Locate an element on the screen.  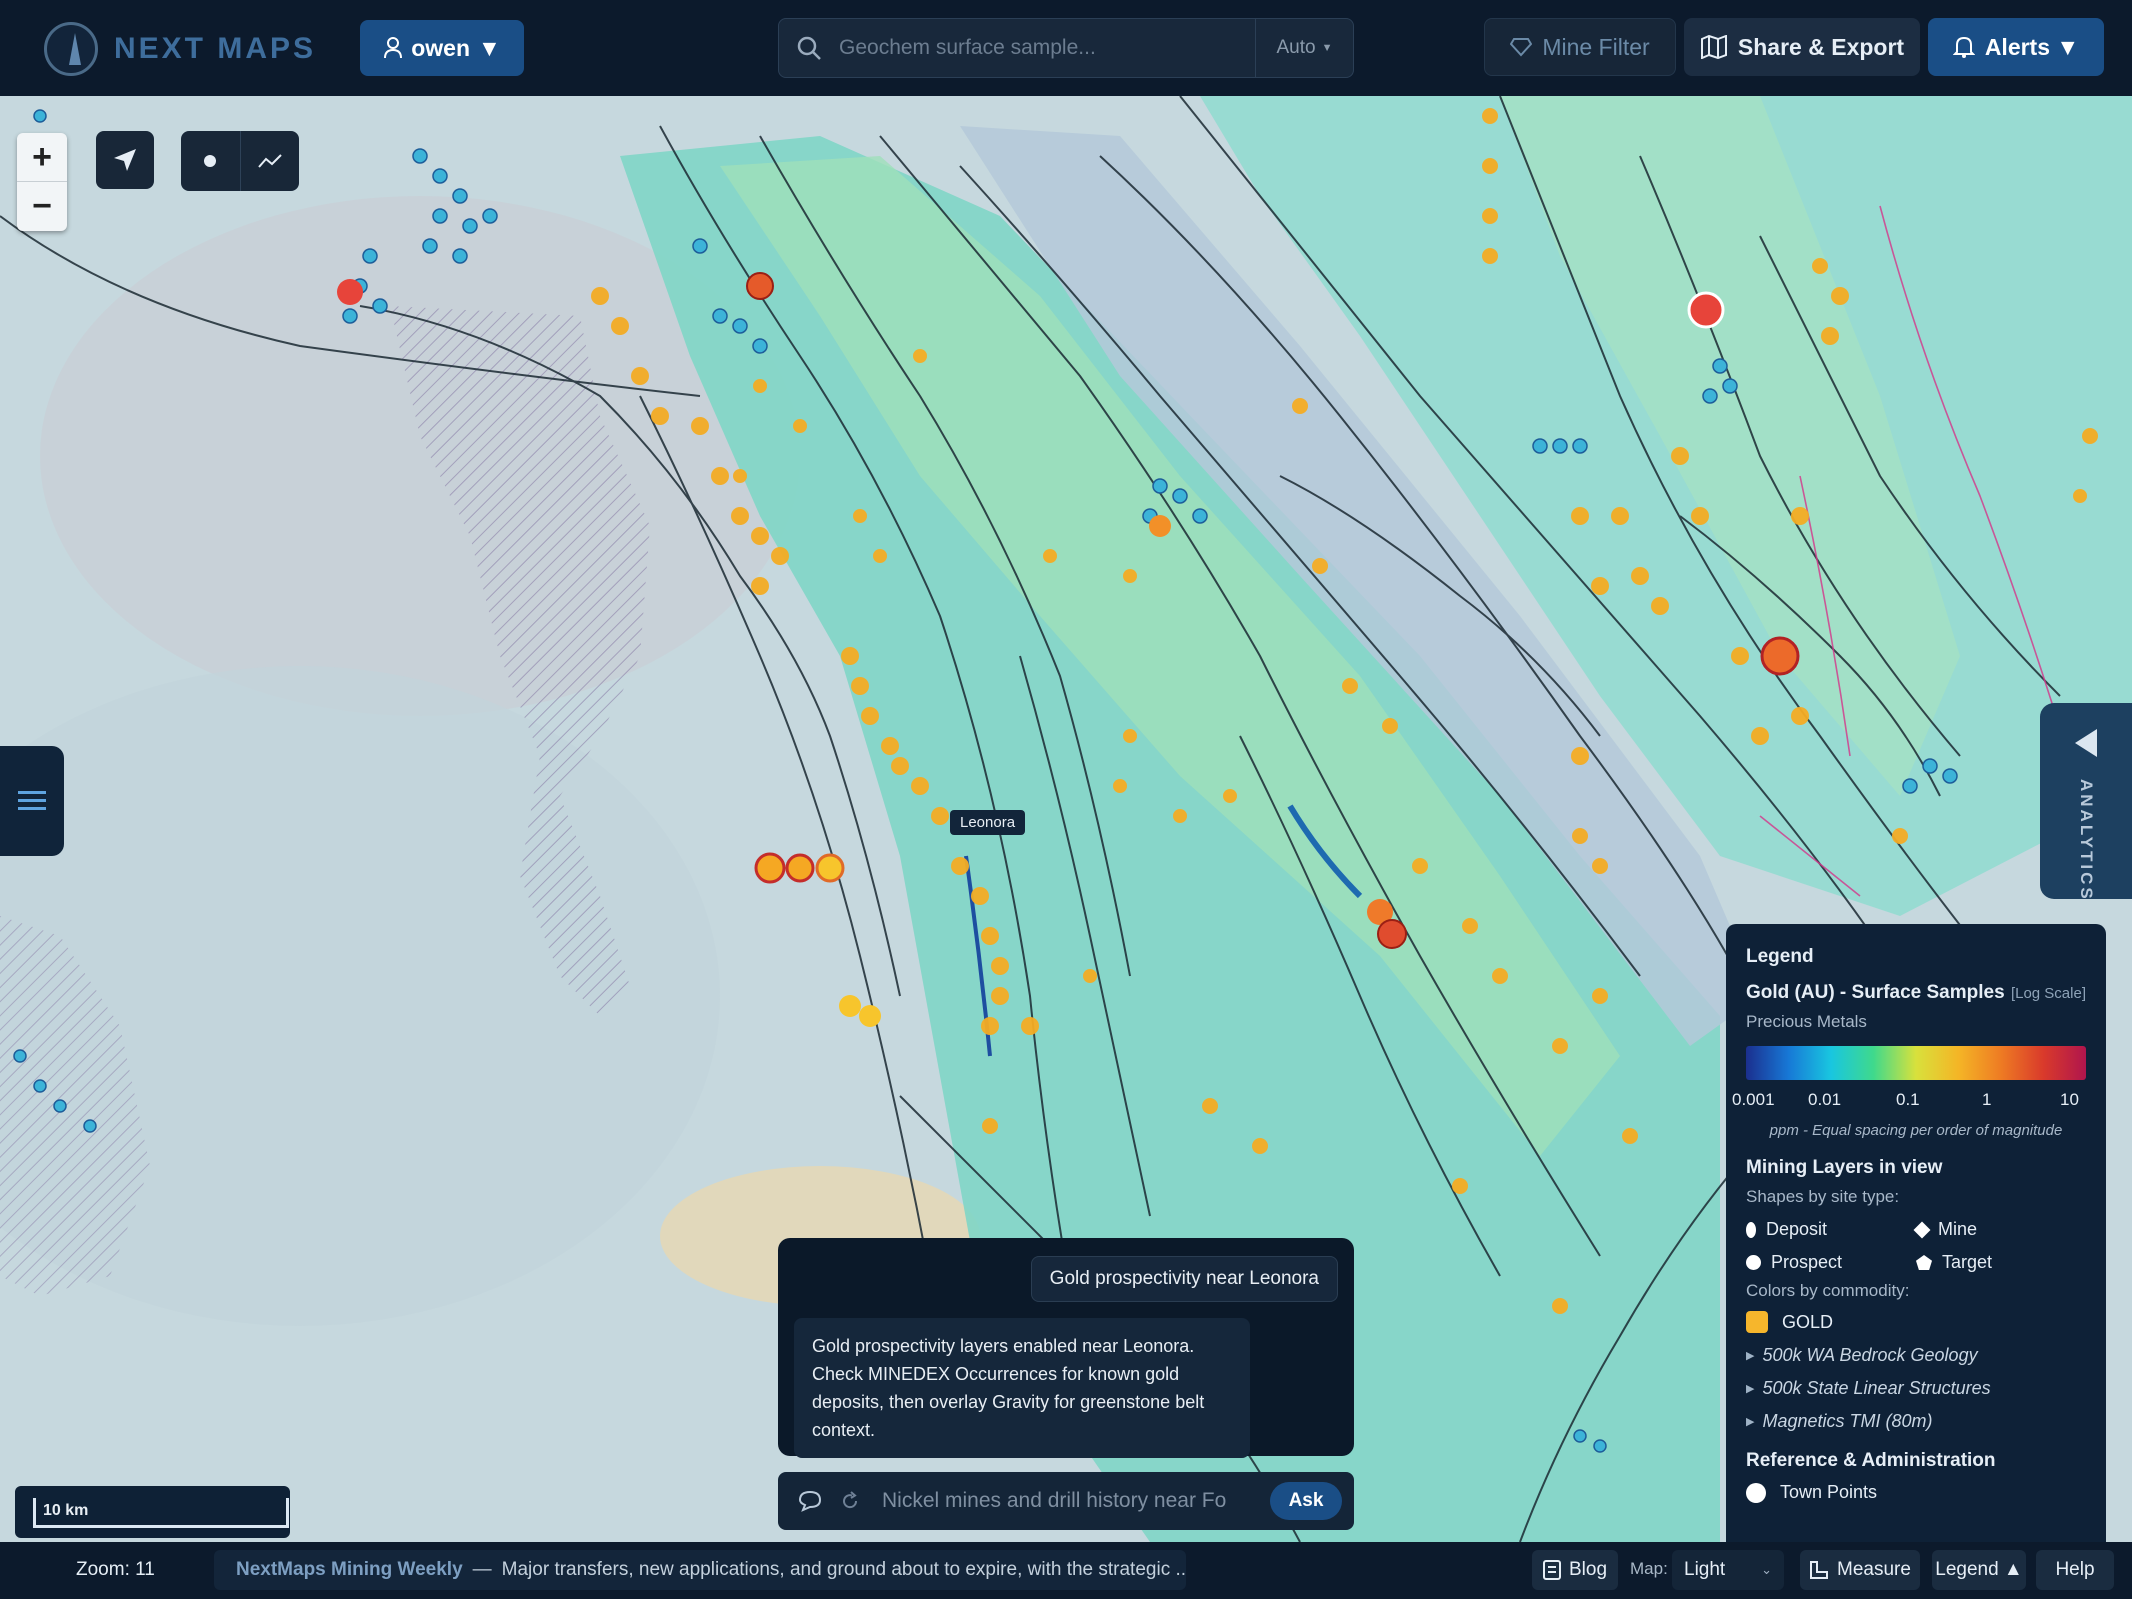
town-points-label: Town Points is located at coordinates (1829, 1492).